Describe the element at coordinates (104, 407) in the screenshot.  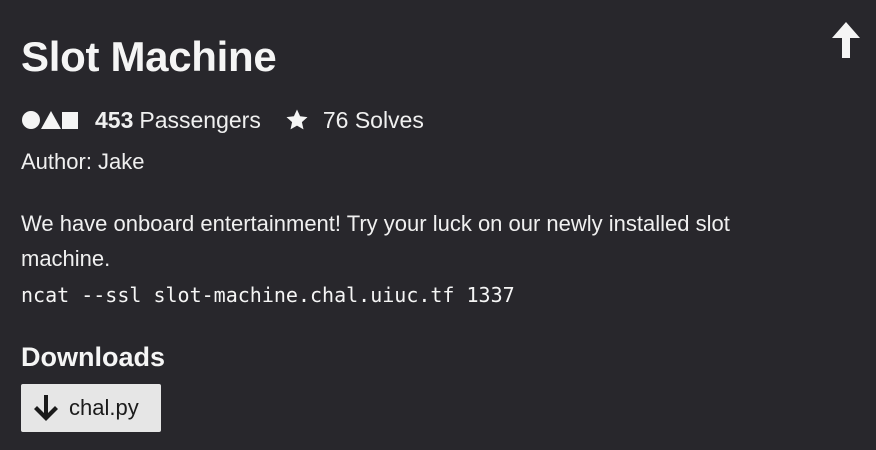
I see `download-file-name: chal.py` at that location.